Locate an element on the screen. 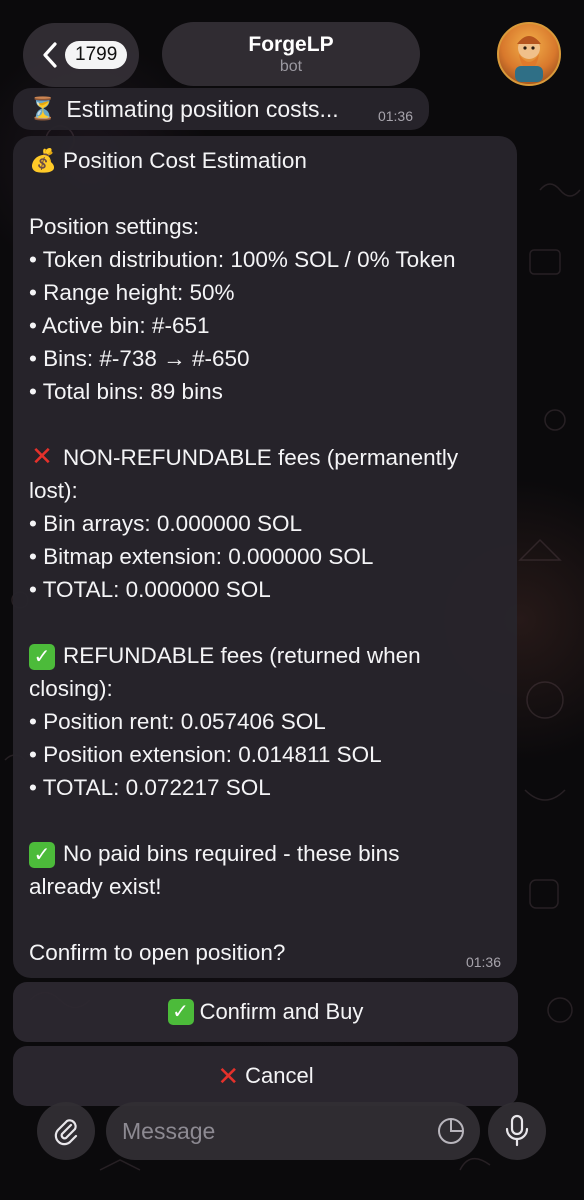 The height and width of the screenshot is (1200, 584). message-composer is located at coordinates (293, 1131).